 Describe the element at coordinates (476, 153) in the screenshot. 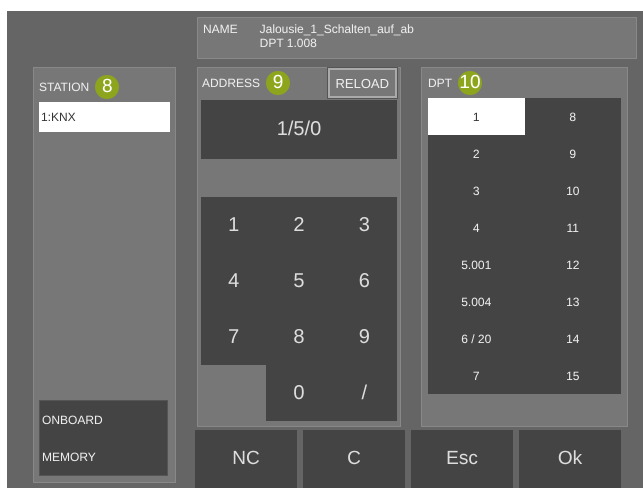

I see `dpt-item: 2` at that location.